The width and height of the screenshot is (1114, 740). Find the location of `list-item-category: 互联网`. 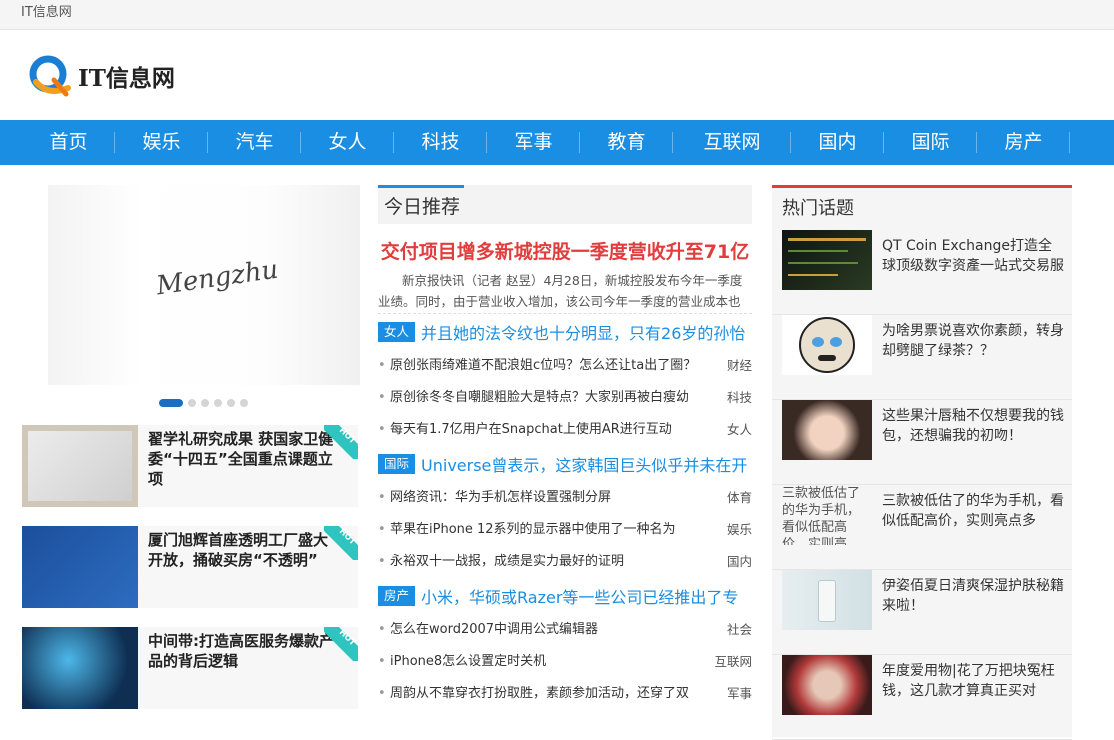

list-item-category: 互联网 is located at coordinates (733, 662).